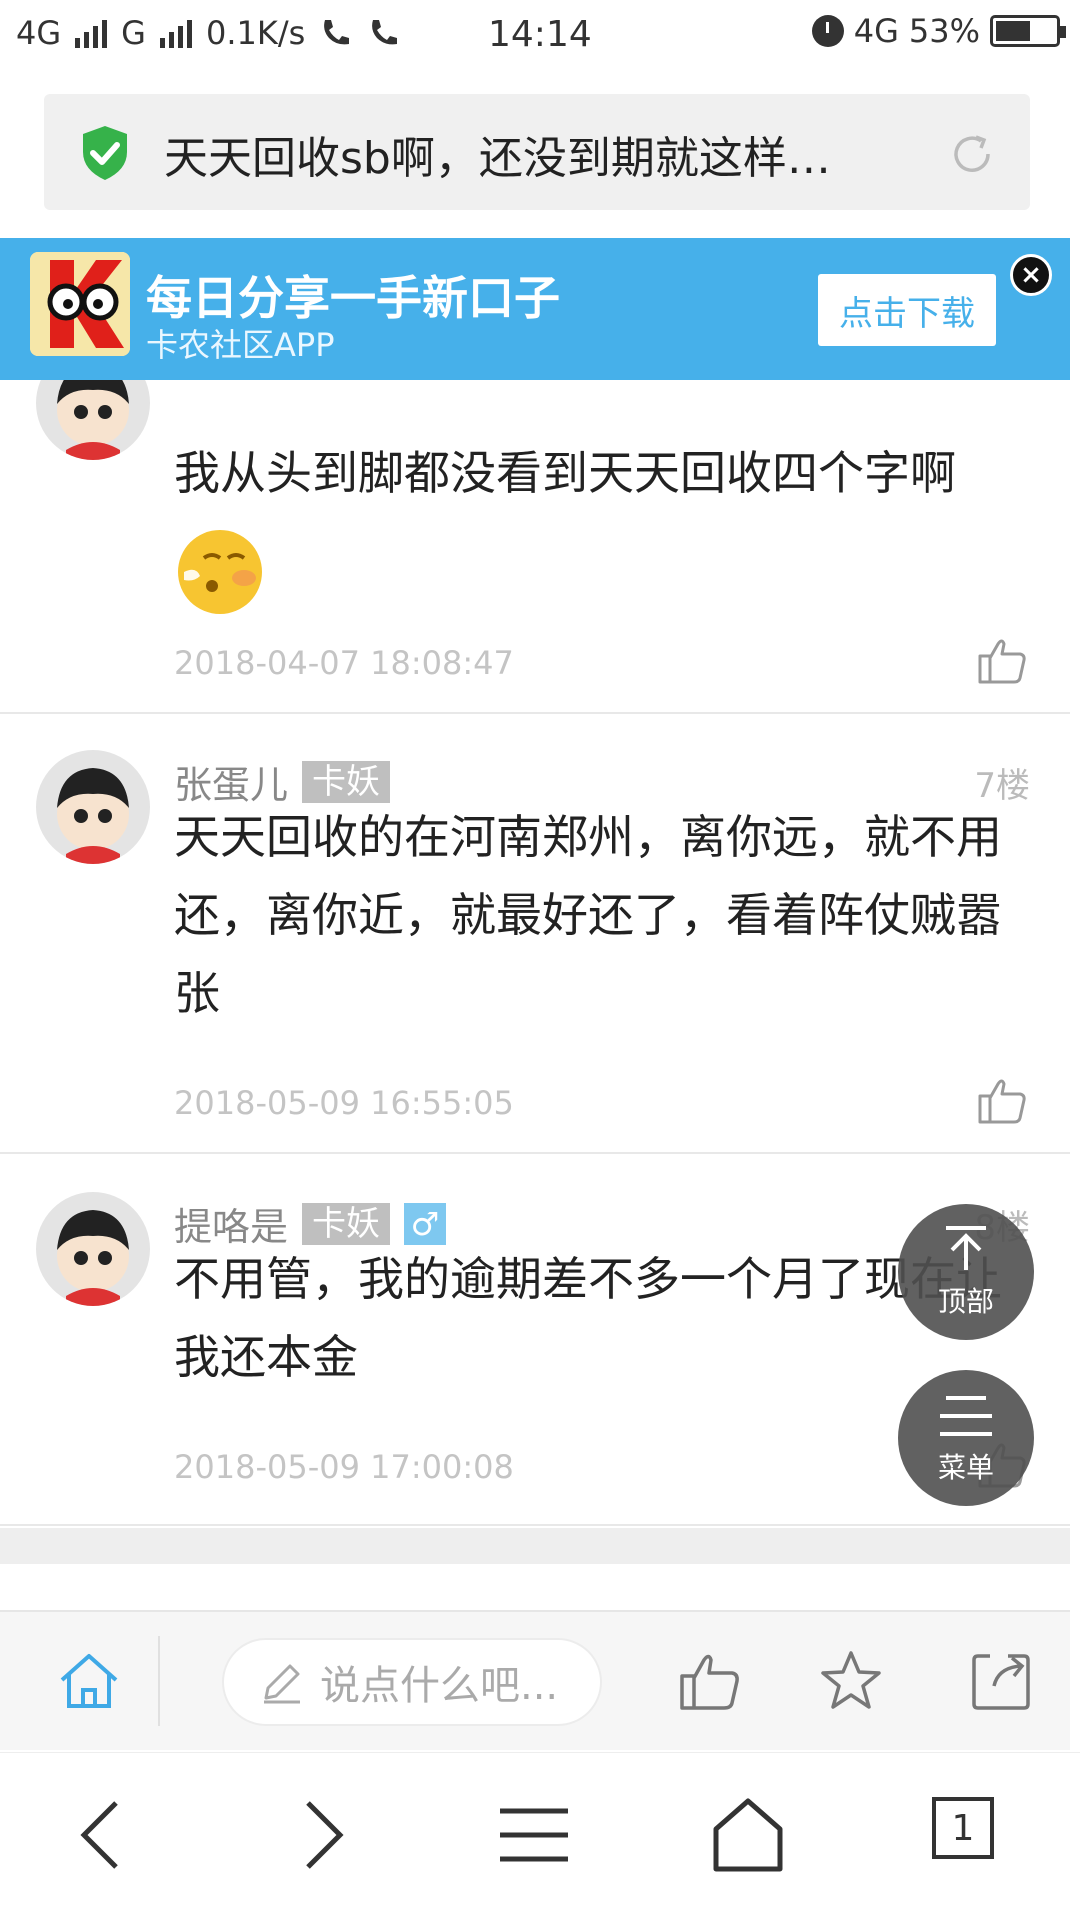 This screenshot has width=1080, height=1920. What do you see at coordinates (255, 33) in the screenshot?
I see `net-speed-label: 0.1K/s` at bounding box center [255, 33].